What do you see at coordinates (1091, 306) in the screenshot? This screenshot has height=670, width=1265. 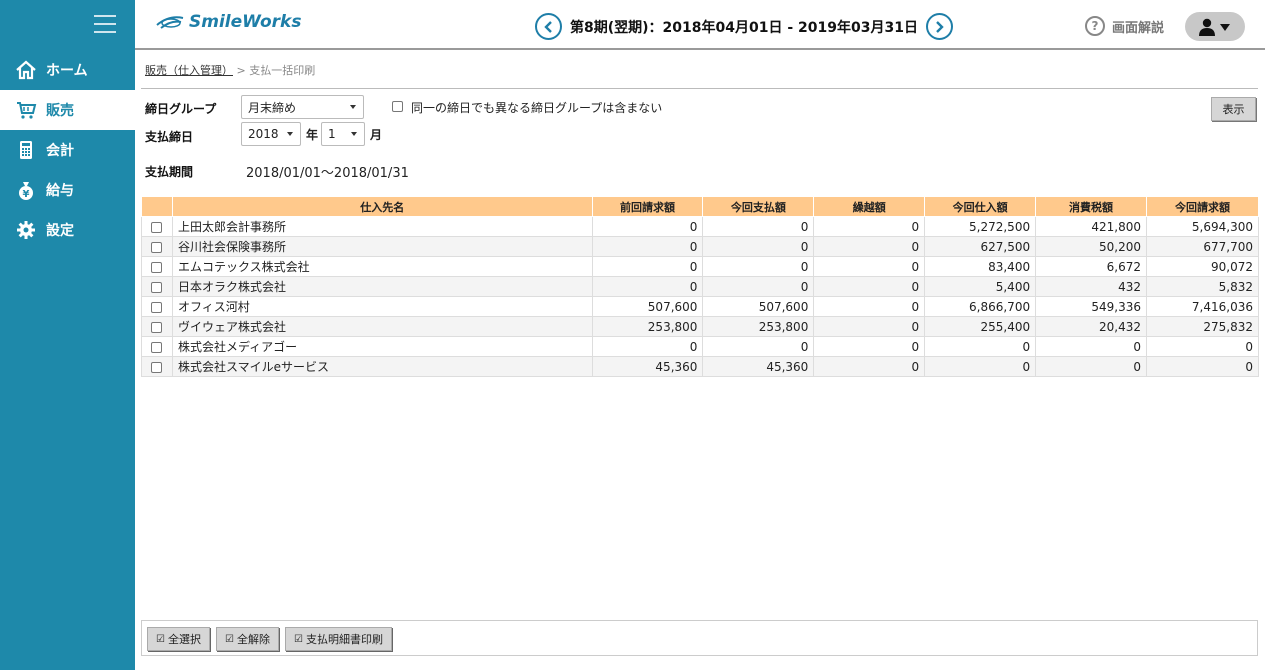 I see `tax-cell: 549,336` at bounding box center [1091, 306].